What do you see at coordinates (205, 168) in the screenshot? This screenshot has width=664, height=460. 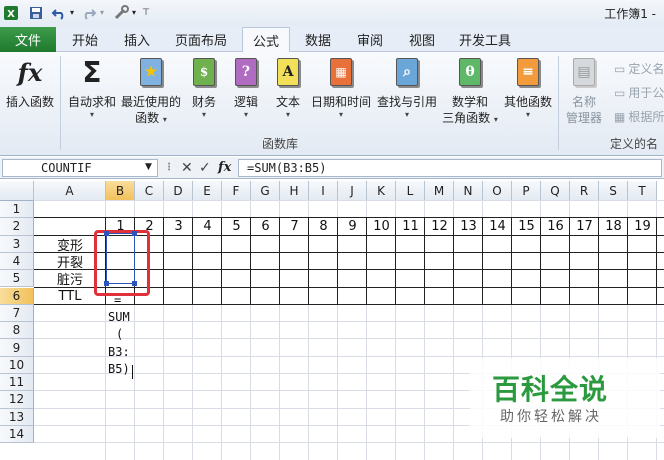 I see `enter-icon: ✓` at bounding box center [205, 168].